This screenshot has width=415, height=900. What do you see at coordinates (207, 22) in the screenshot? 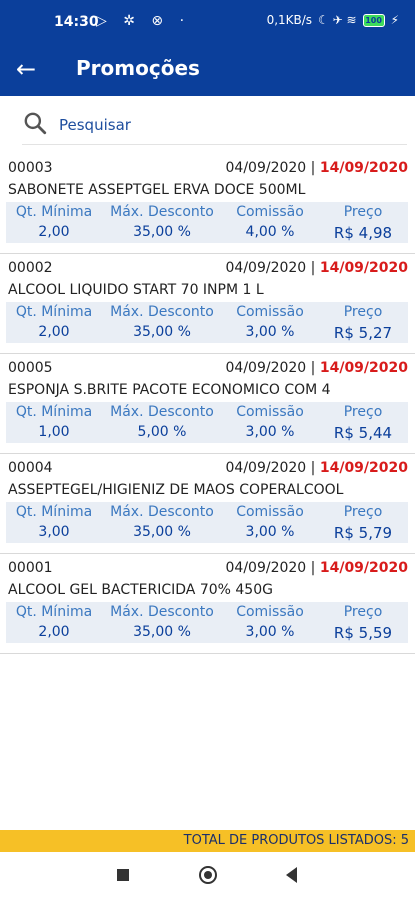
I see `status-bar: 14:30 ▷ ✲ ⊗ · 0,1KB/s ☾ ✈ ≋ 100 ⚡` at bounding box center [207, 22].